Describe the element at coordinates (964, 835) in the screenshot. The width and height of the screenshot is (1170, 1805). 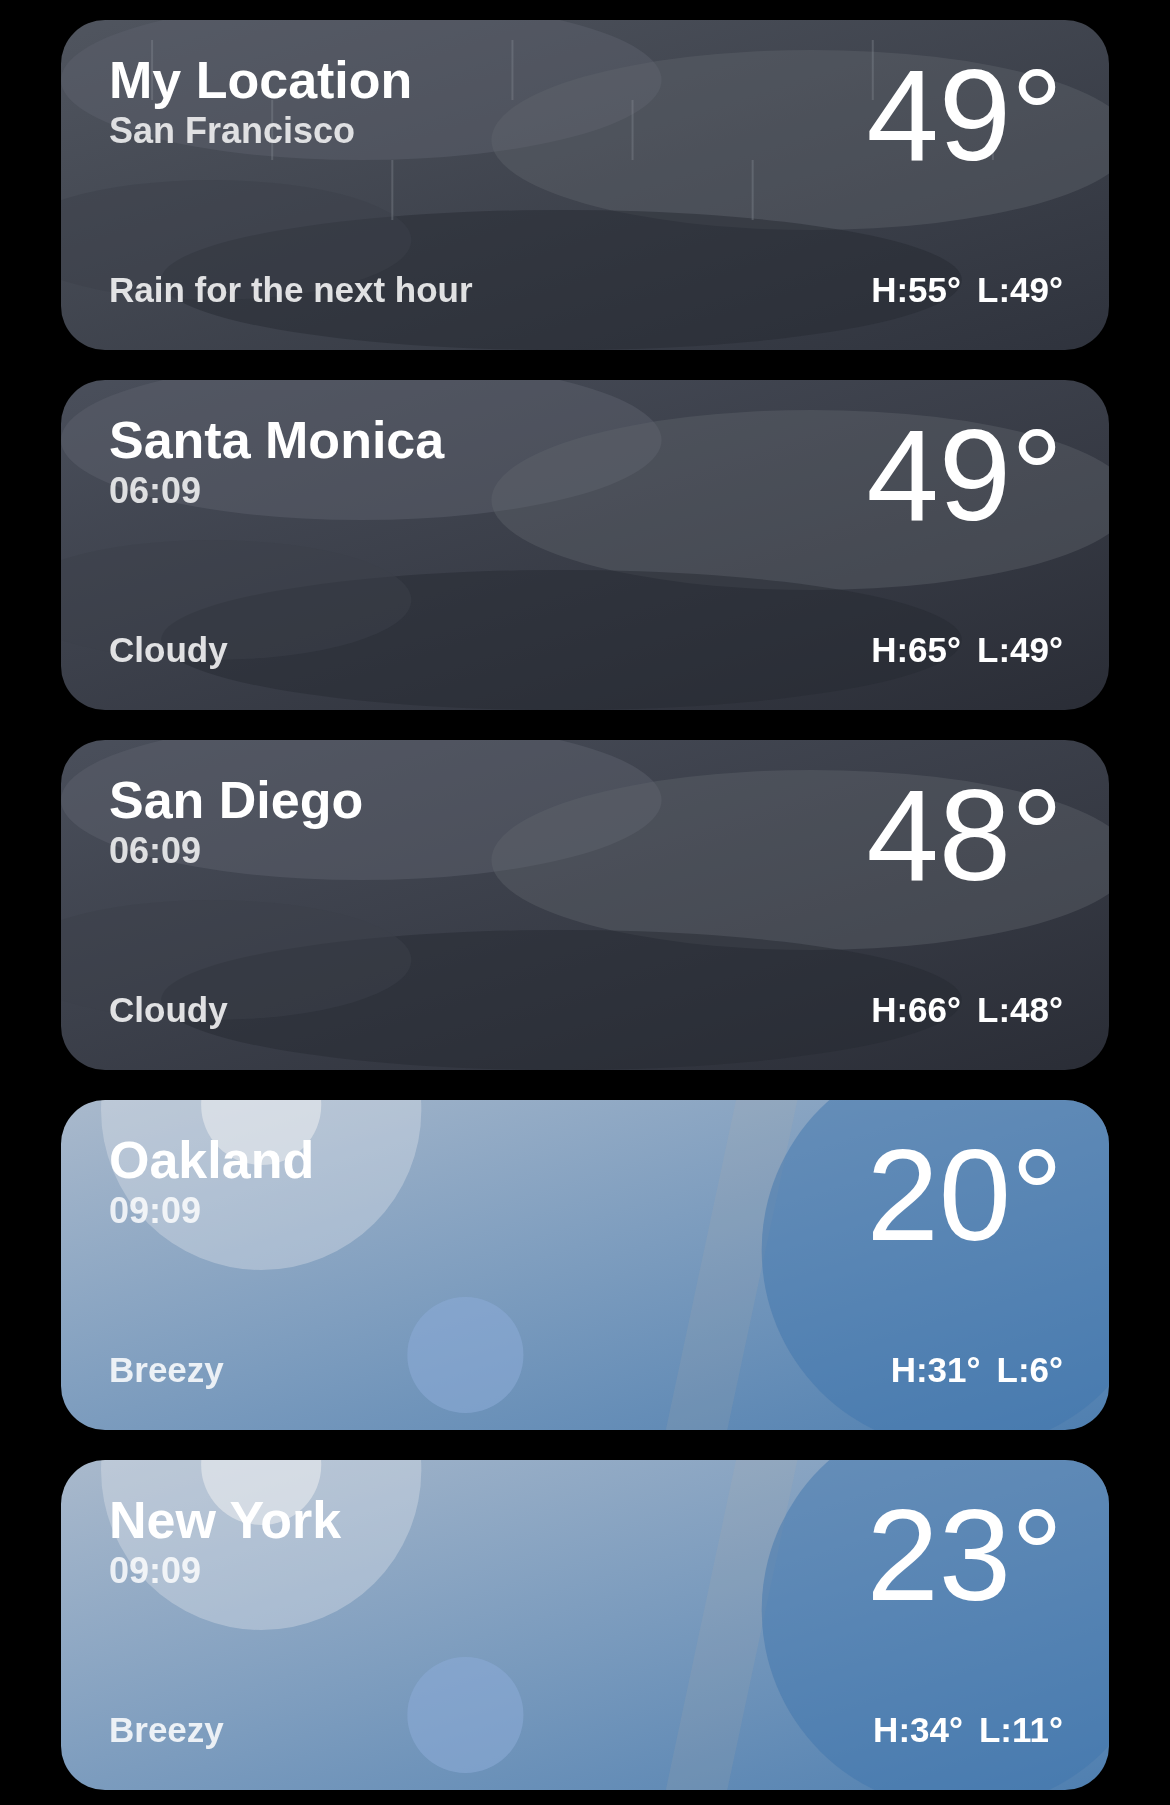
I see `temperature: 48°` at that location.